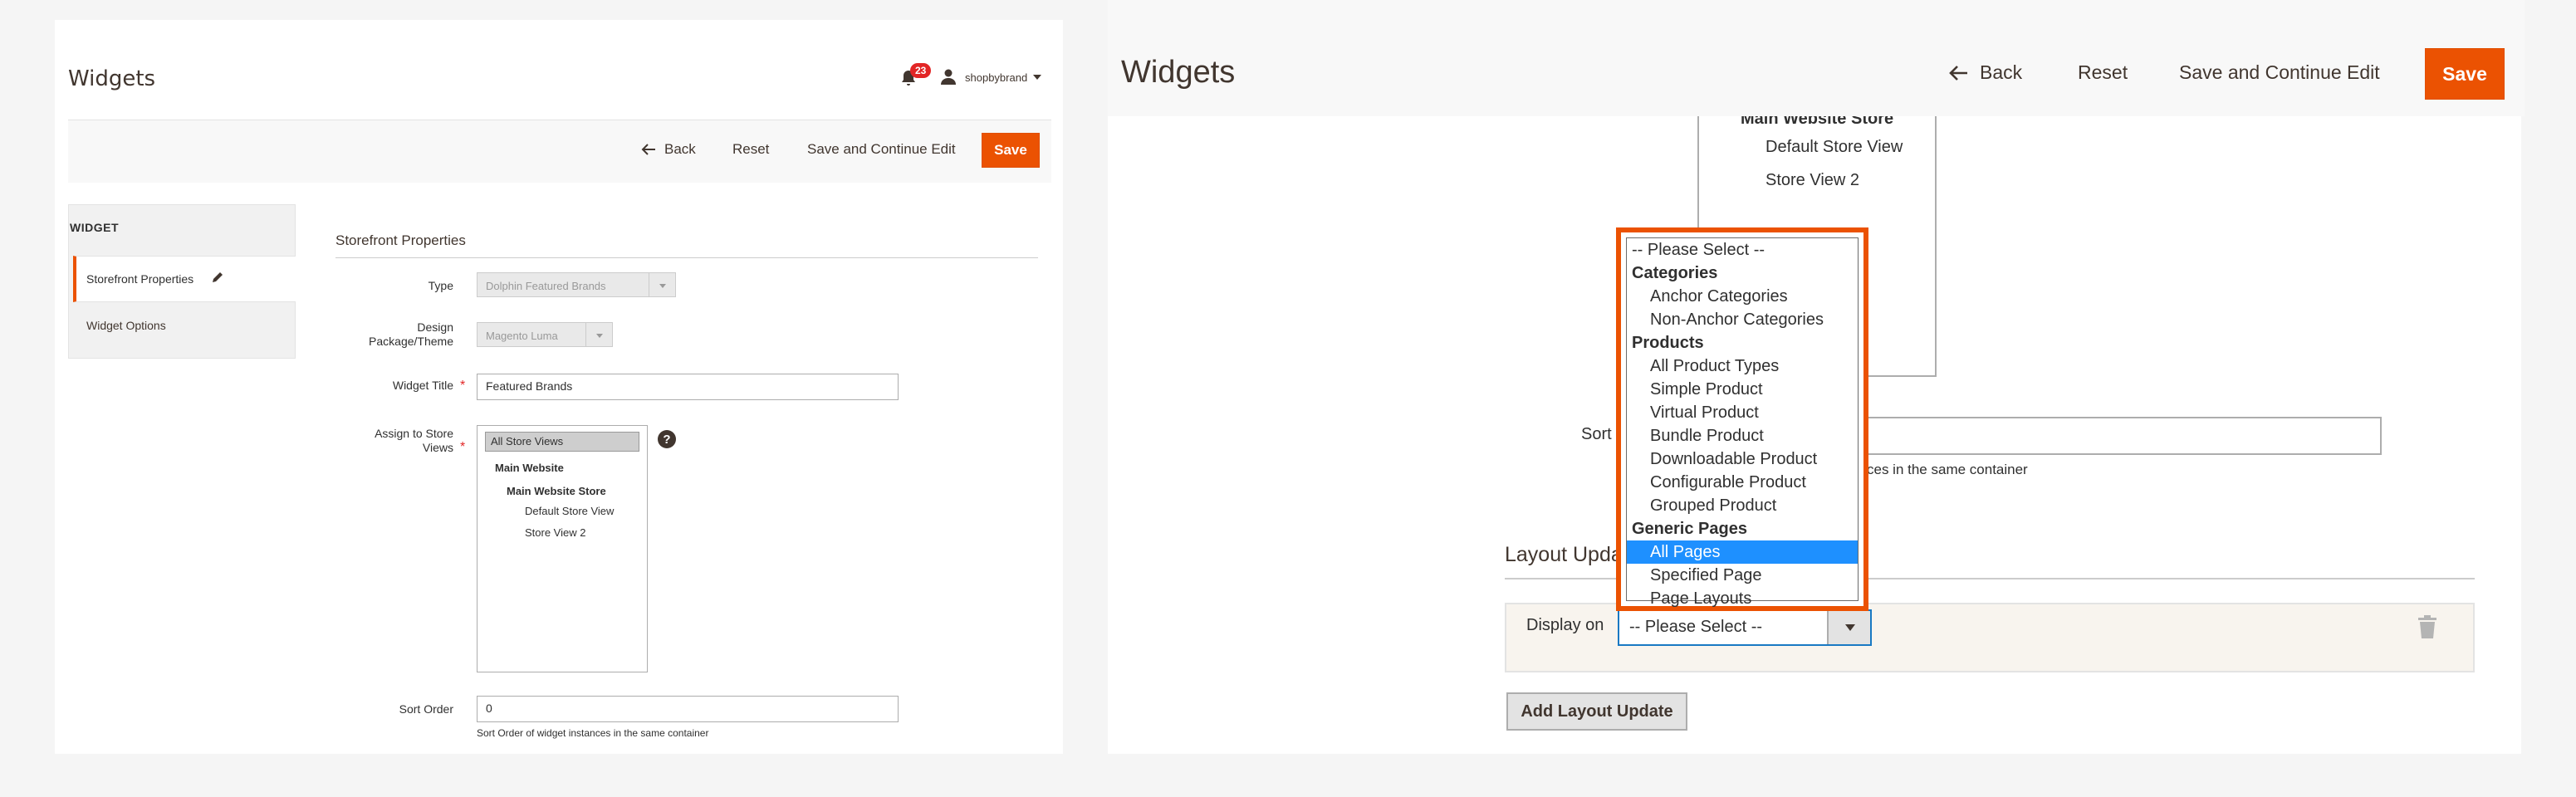 The height and width of the screenshot is (797, 2576). What do you see at coordinates (1597, 711) in the screenshot?
I see `add-layout-update-button: Add Layout Update` at bounding box center [1597, 711].